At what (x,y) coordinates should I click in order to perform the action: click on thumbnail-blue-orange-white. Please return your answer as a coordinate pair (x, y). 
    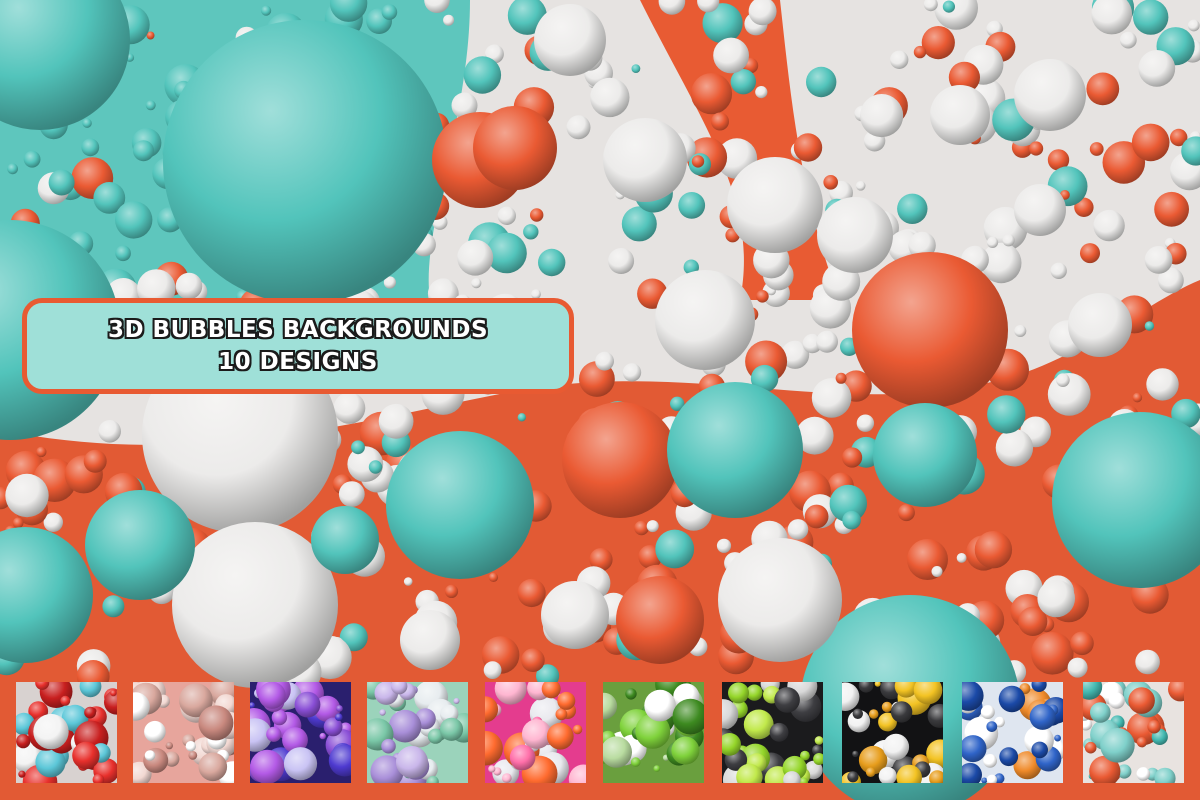
    Looking at the image, I should click on (1012, 732).